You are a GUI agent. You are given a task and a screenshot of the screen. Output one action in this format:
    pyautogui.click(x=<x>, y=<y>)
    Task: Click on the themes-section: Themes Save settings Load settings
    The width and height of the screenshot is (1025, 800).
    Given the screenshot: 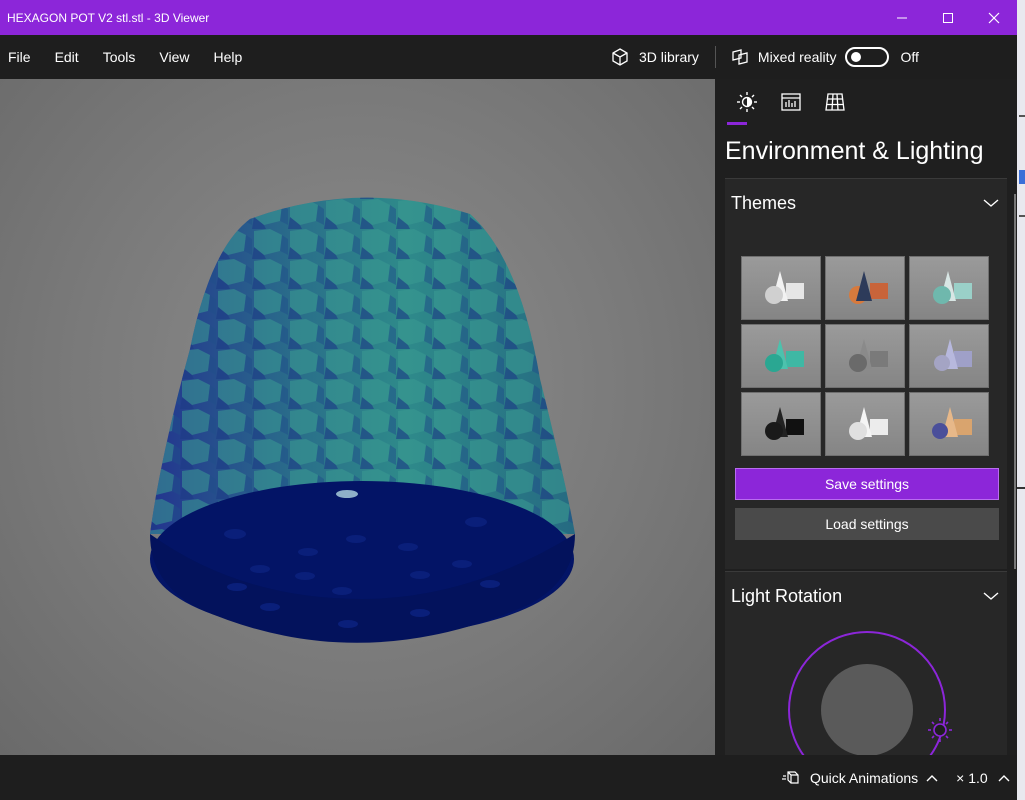 What is the action you would take?
    pyautogui.click(x=866, y=374)
    